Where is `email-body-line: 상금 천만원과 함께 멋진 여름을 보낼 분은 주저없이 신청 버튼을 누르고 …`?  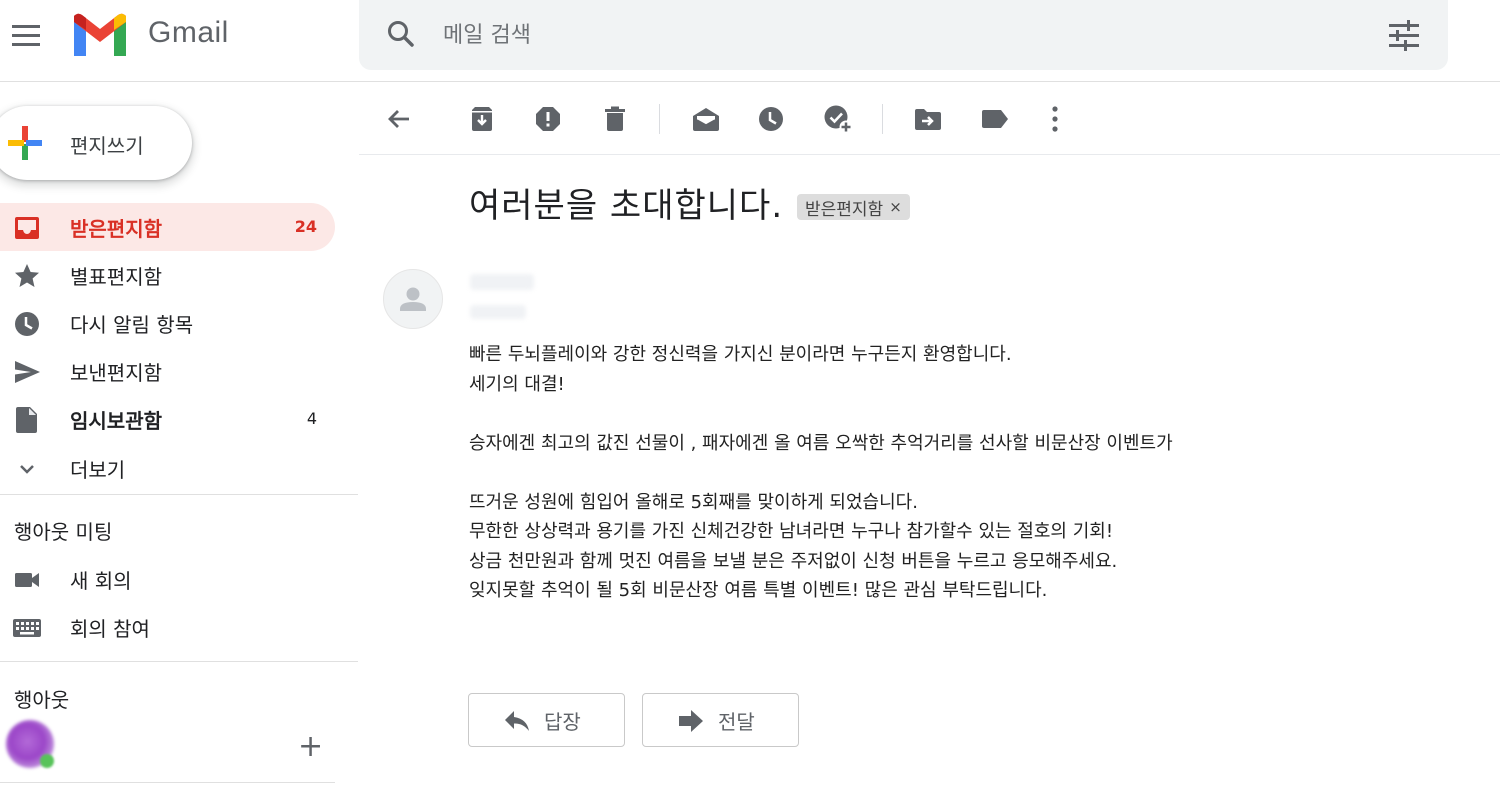
email-body-line: 상금 천만원과 함께 멋진 여름을 보낼 분은 주저없이 신청 버튼을 누르고 … is located at coordinates (793, 561).